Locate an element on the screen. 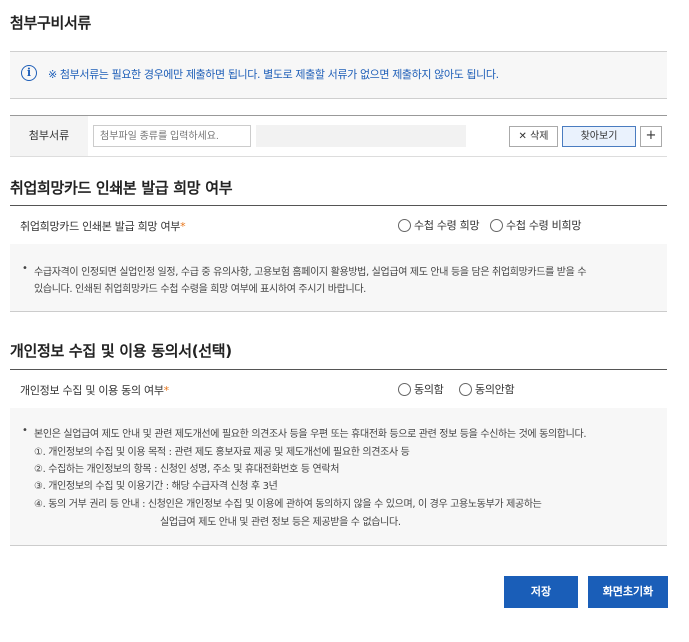  privacy-question-text: 개인정보 수집 및 이용 동의 여부 is located at coordinates (92, 390).